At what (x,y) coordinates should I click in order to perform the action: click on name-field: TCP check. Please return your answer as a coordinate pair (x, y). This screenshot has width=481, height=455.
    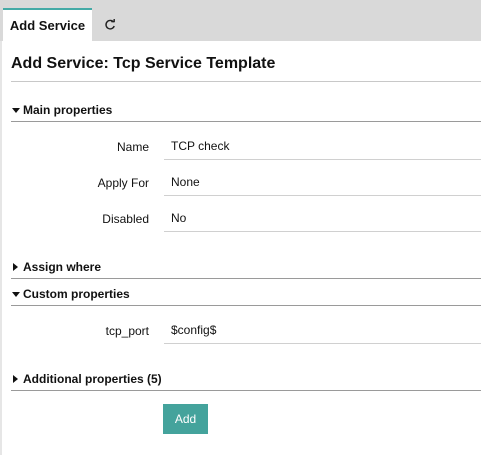
    Looking at the image, I should click on (322, 146).